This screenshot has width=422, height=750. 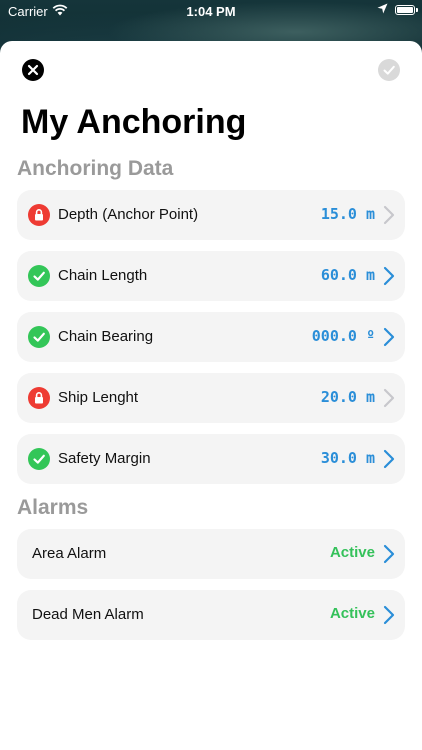 I want to click on row-label: Area Alarm, so click(x=69, y=553).